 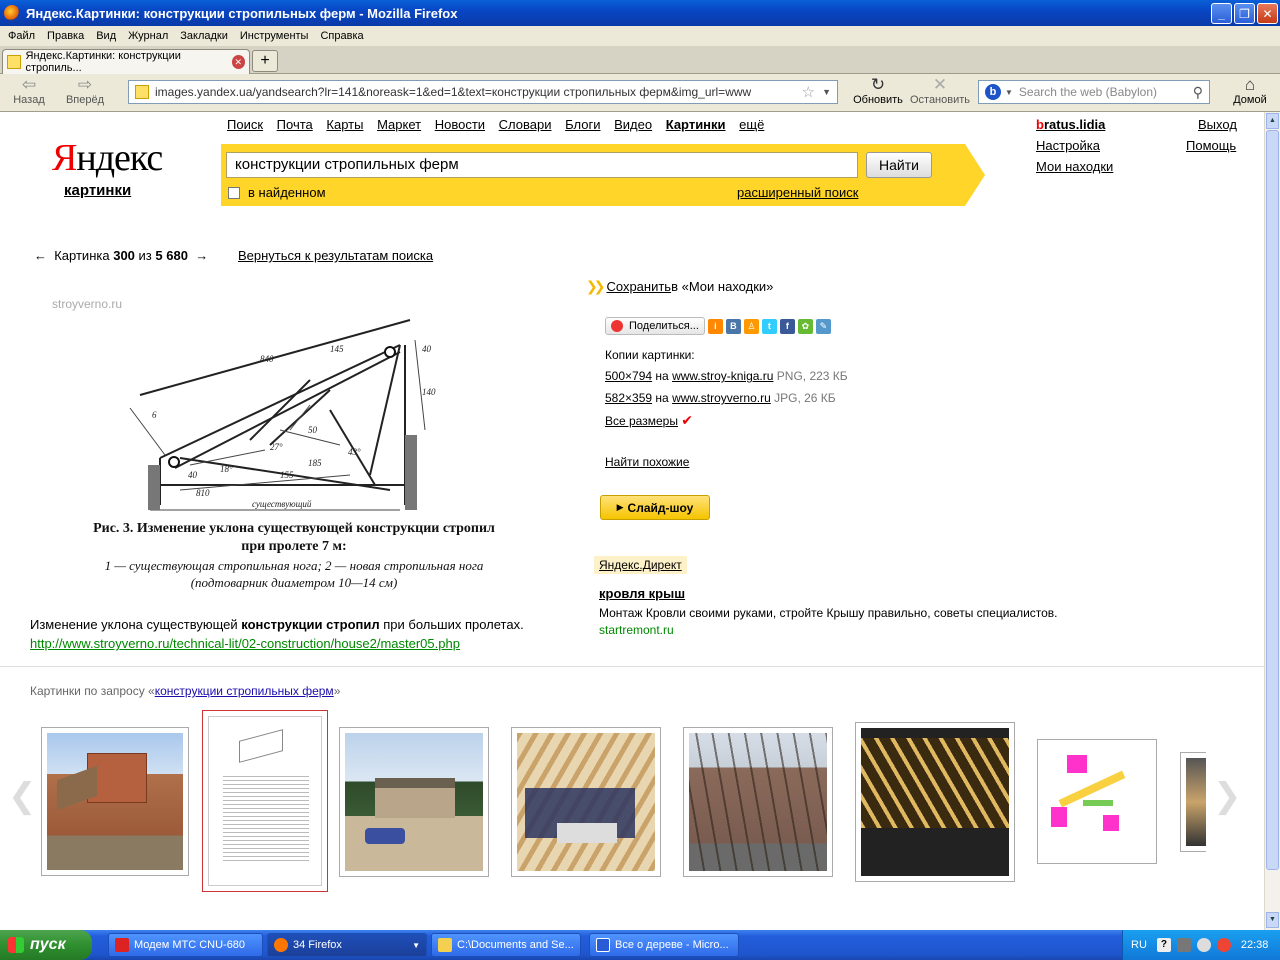 What do you see at coordinates (87, 304) in the screenshot?
I see `watermark-text: stroyverno.ru` at bounding box center [87, 304].